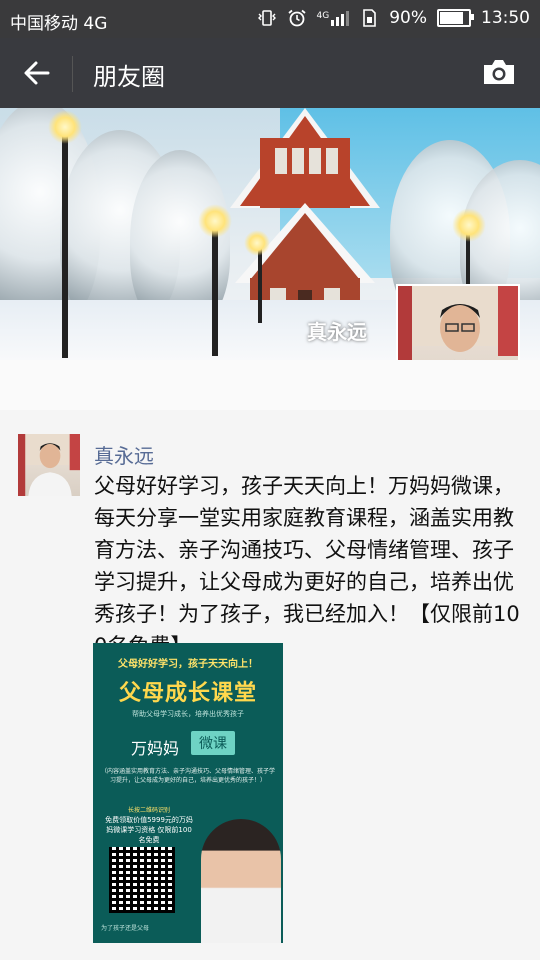 This screenshot has height=960, width=540. Describe the element at coordinates (505, 18) in the screenshot. I see `clock: 13:50` at that location.